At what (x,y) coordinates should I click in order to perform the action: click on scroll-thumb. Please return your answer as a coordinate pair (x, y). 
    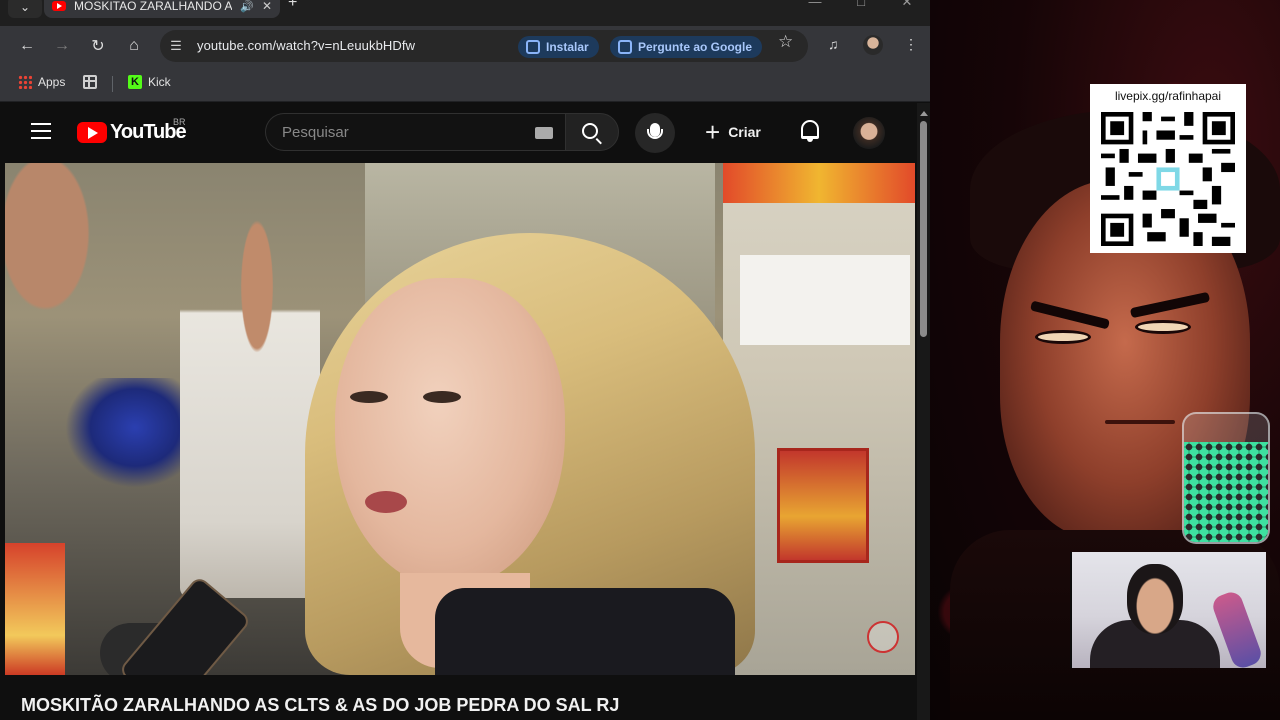
    Looking at the image, I should click on (923, 229).